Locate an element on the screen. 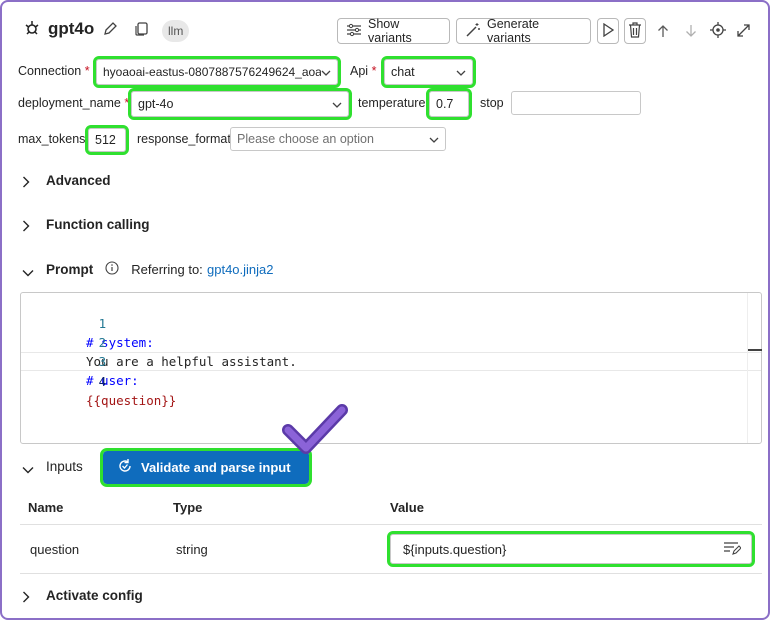 Image resolution: width=770 pixels, height=624 pixels. column-header-type: Type is located at coordinates (188, 507).